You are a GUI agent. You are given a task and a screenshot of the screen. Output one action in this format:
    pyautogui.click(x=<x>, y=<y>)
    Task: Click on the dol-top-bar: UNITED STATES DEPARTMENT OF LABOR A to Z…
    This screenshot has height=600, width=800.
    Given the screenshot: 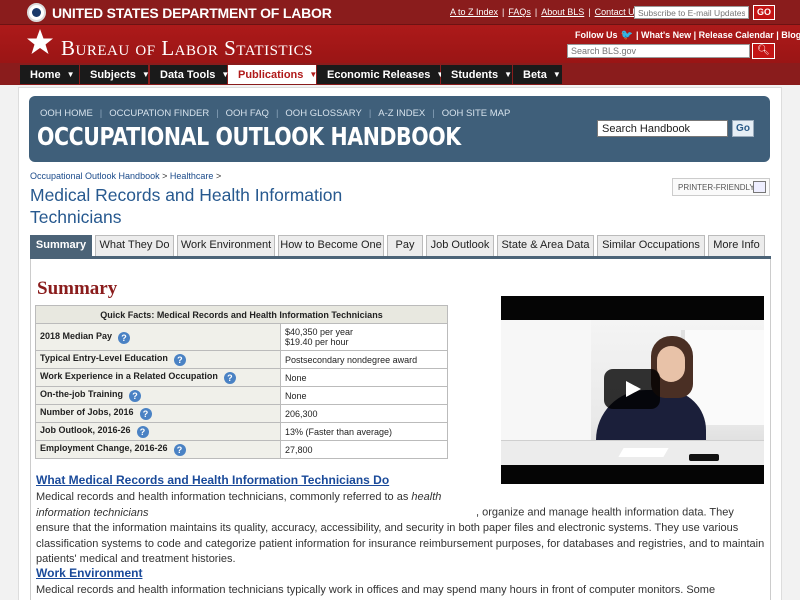 What is the action you would take?
    pyautogui.click(x=400, y=12)
    